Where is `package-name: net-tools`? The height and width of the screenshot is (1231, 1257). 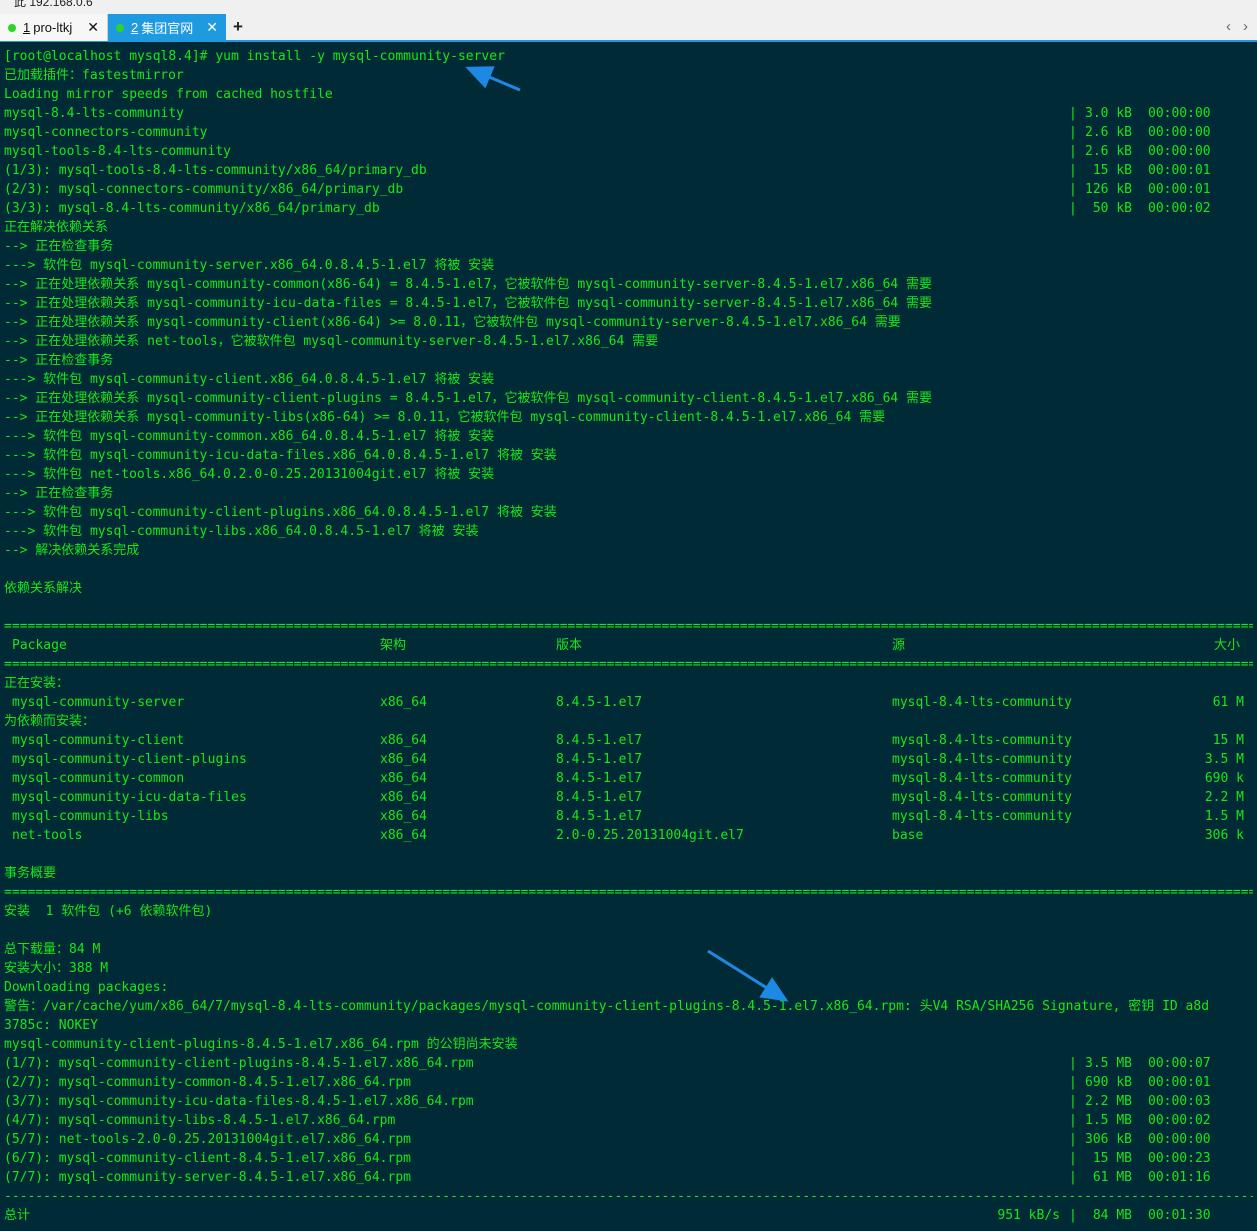 package-name: net-tools is located at coordinates (47, 835).